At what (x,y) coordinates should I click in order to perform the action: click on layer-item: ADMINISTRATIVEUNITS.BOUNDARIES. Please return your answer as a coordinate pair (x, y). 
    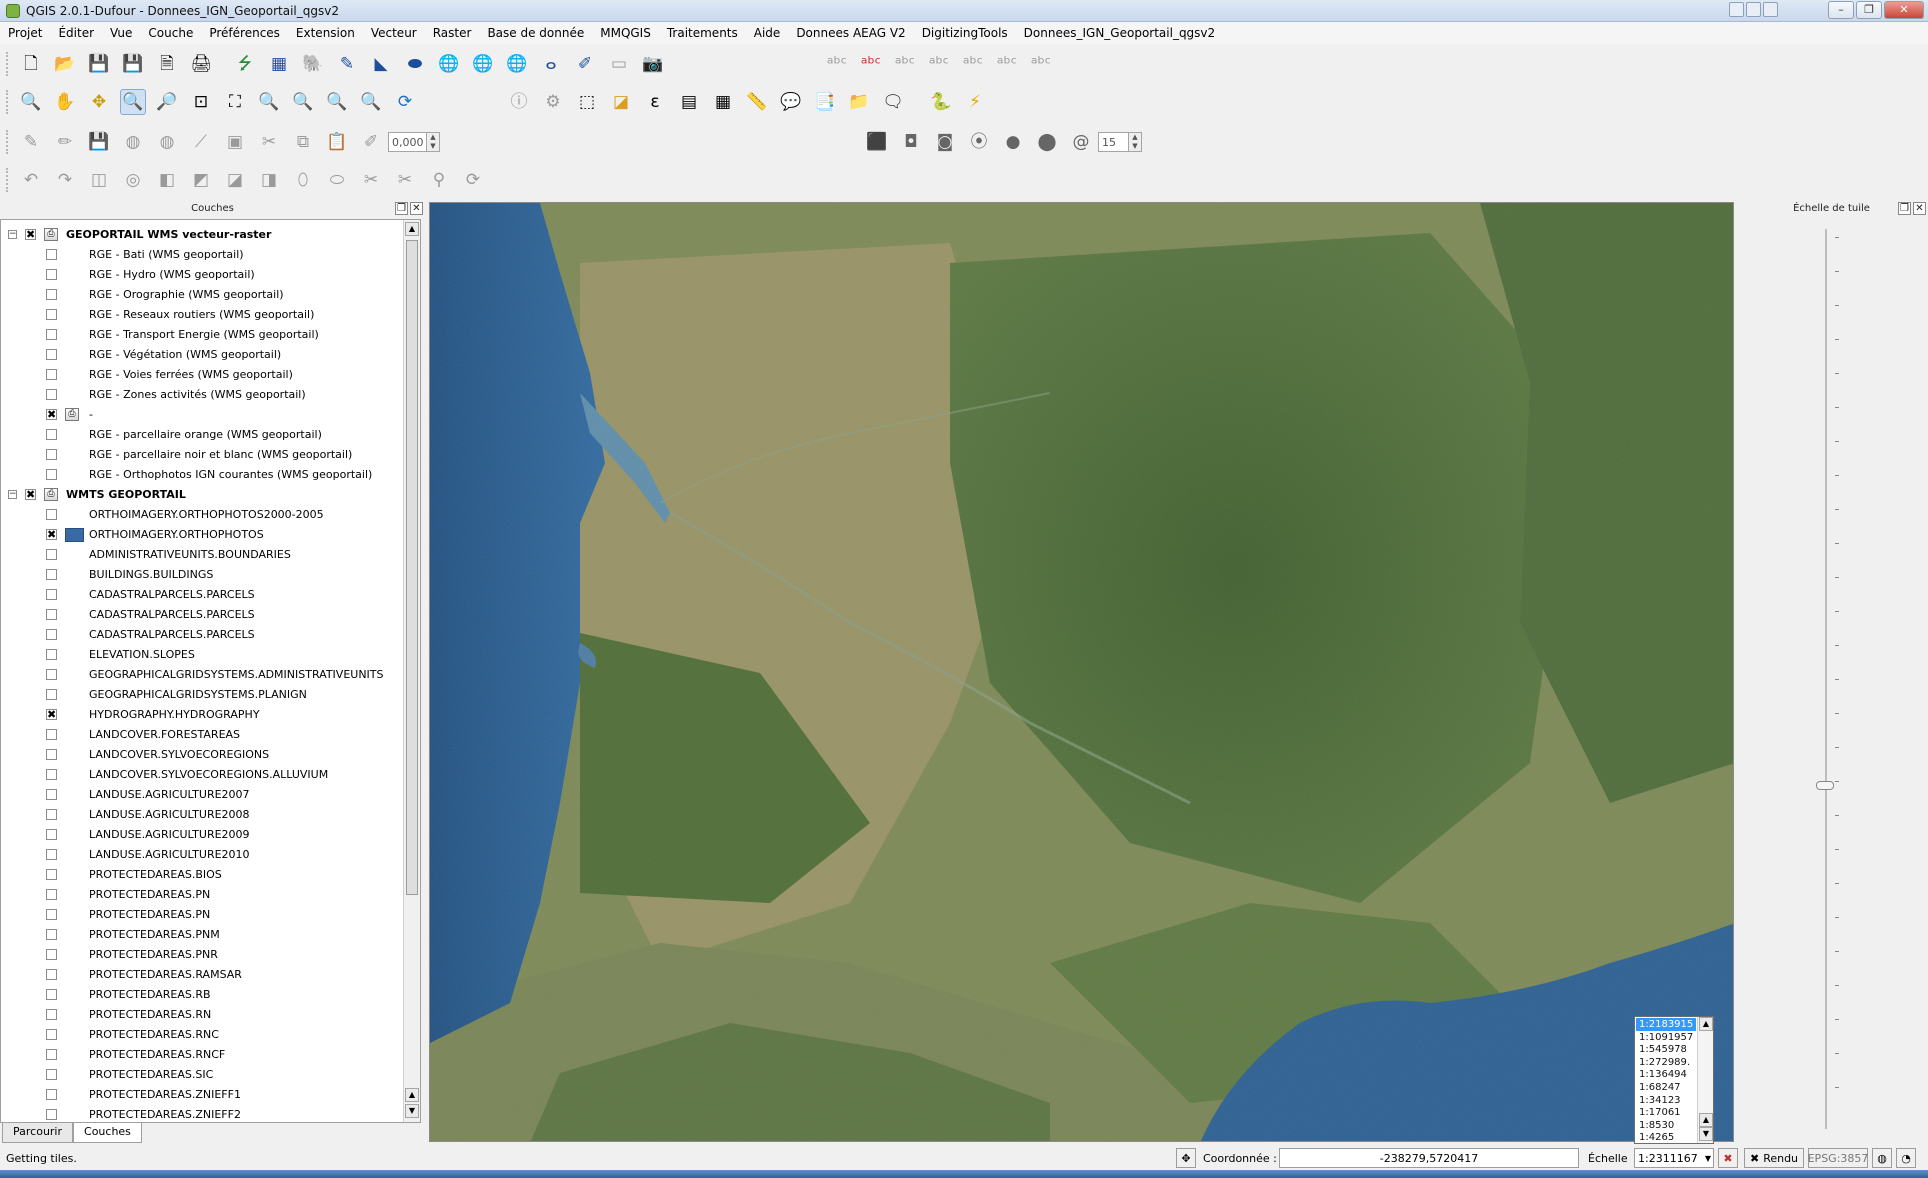
    Looking at the image, I should click on (201, 555).